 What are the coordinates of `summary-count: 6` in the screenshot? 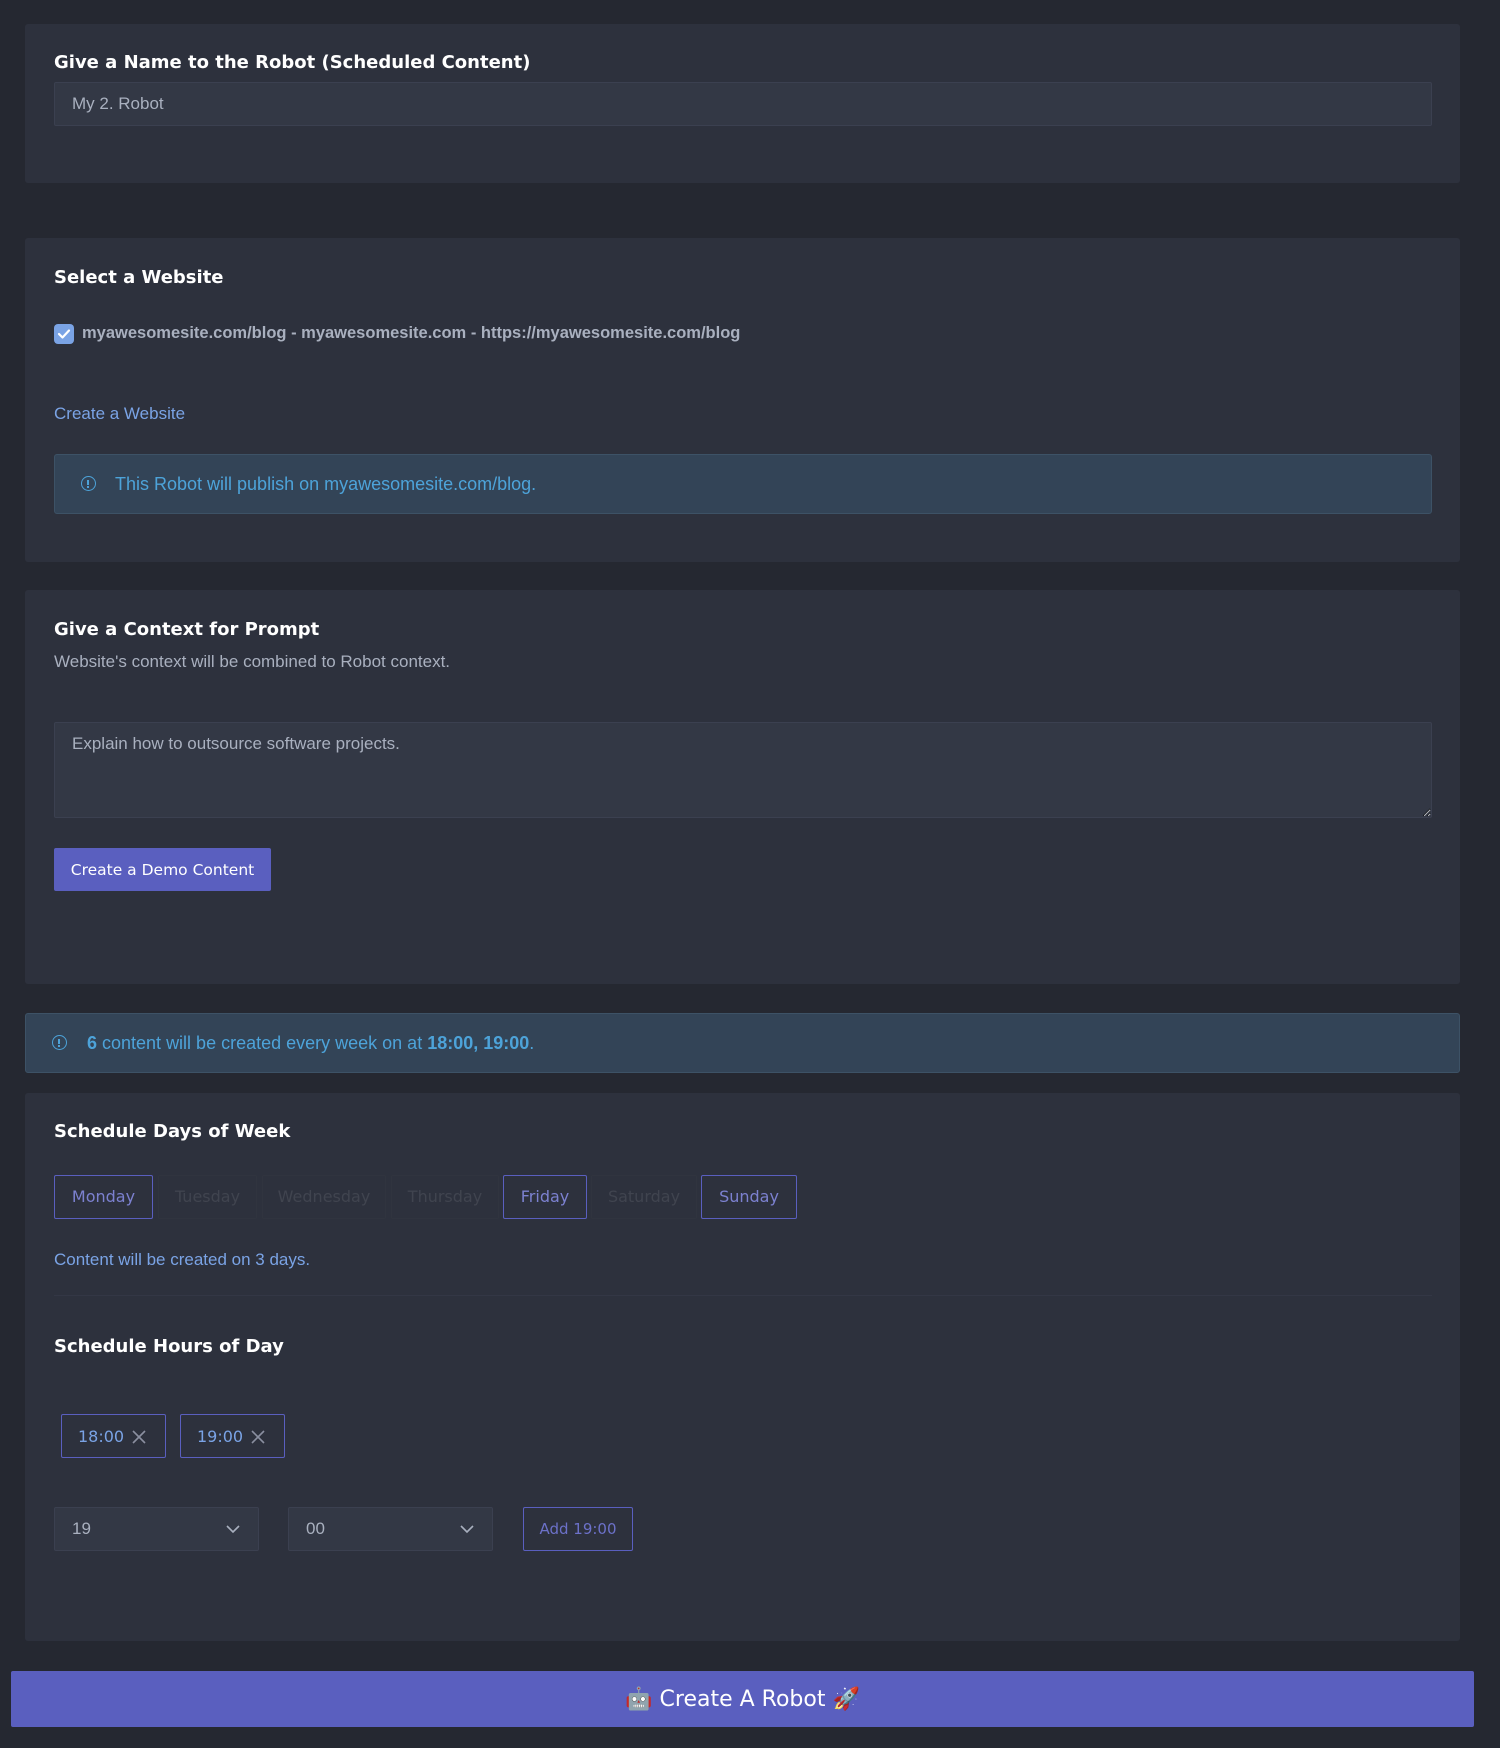 It's located at (92, 1043).